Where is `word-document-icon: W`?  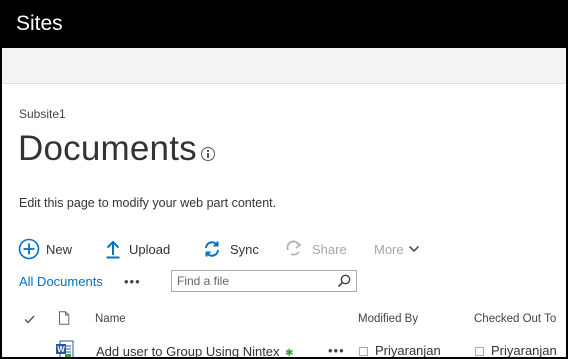
word-document-icon: W is located at coordinates (65, 348).